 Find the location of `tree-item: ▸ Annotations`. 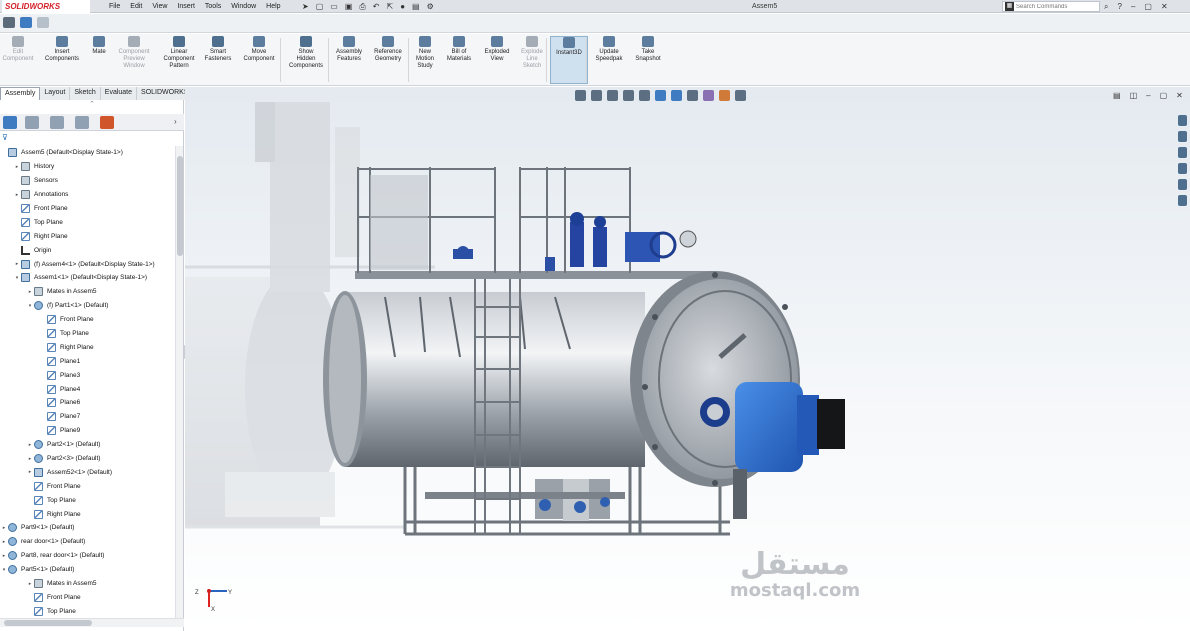

tree-item: ▸ Annotations is located at coordinates (87, 195).